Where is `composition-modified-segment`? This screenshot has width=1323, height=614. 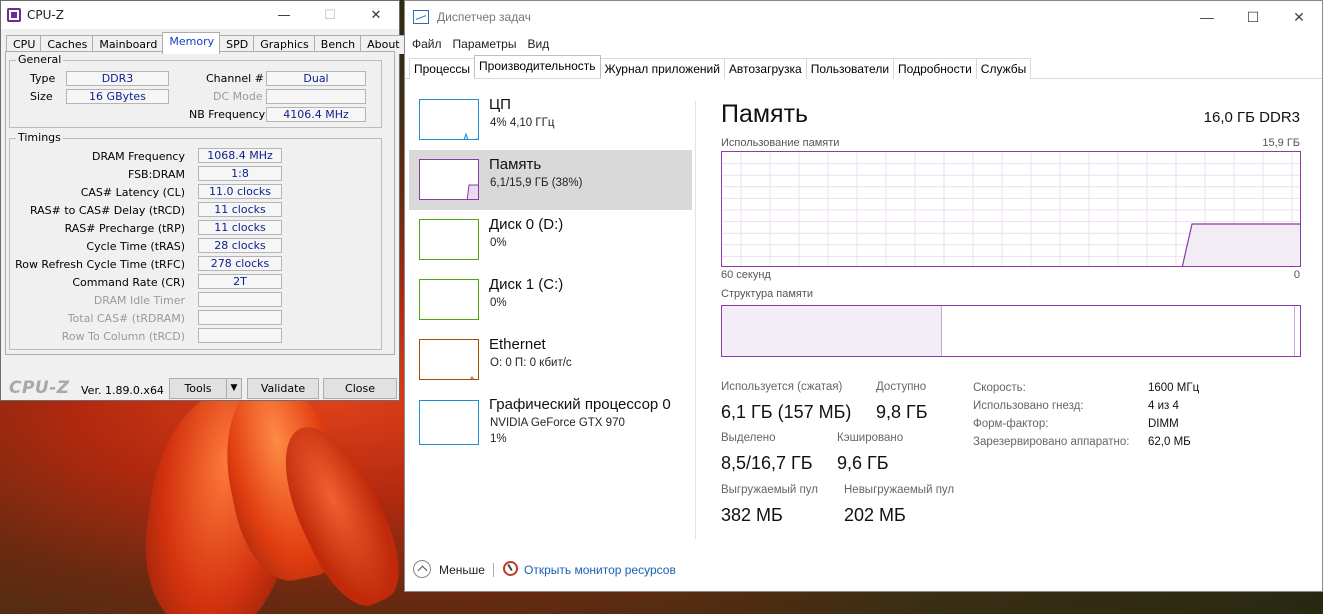
composition-modified-segment is located at coordinates (1294, 331).